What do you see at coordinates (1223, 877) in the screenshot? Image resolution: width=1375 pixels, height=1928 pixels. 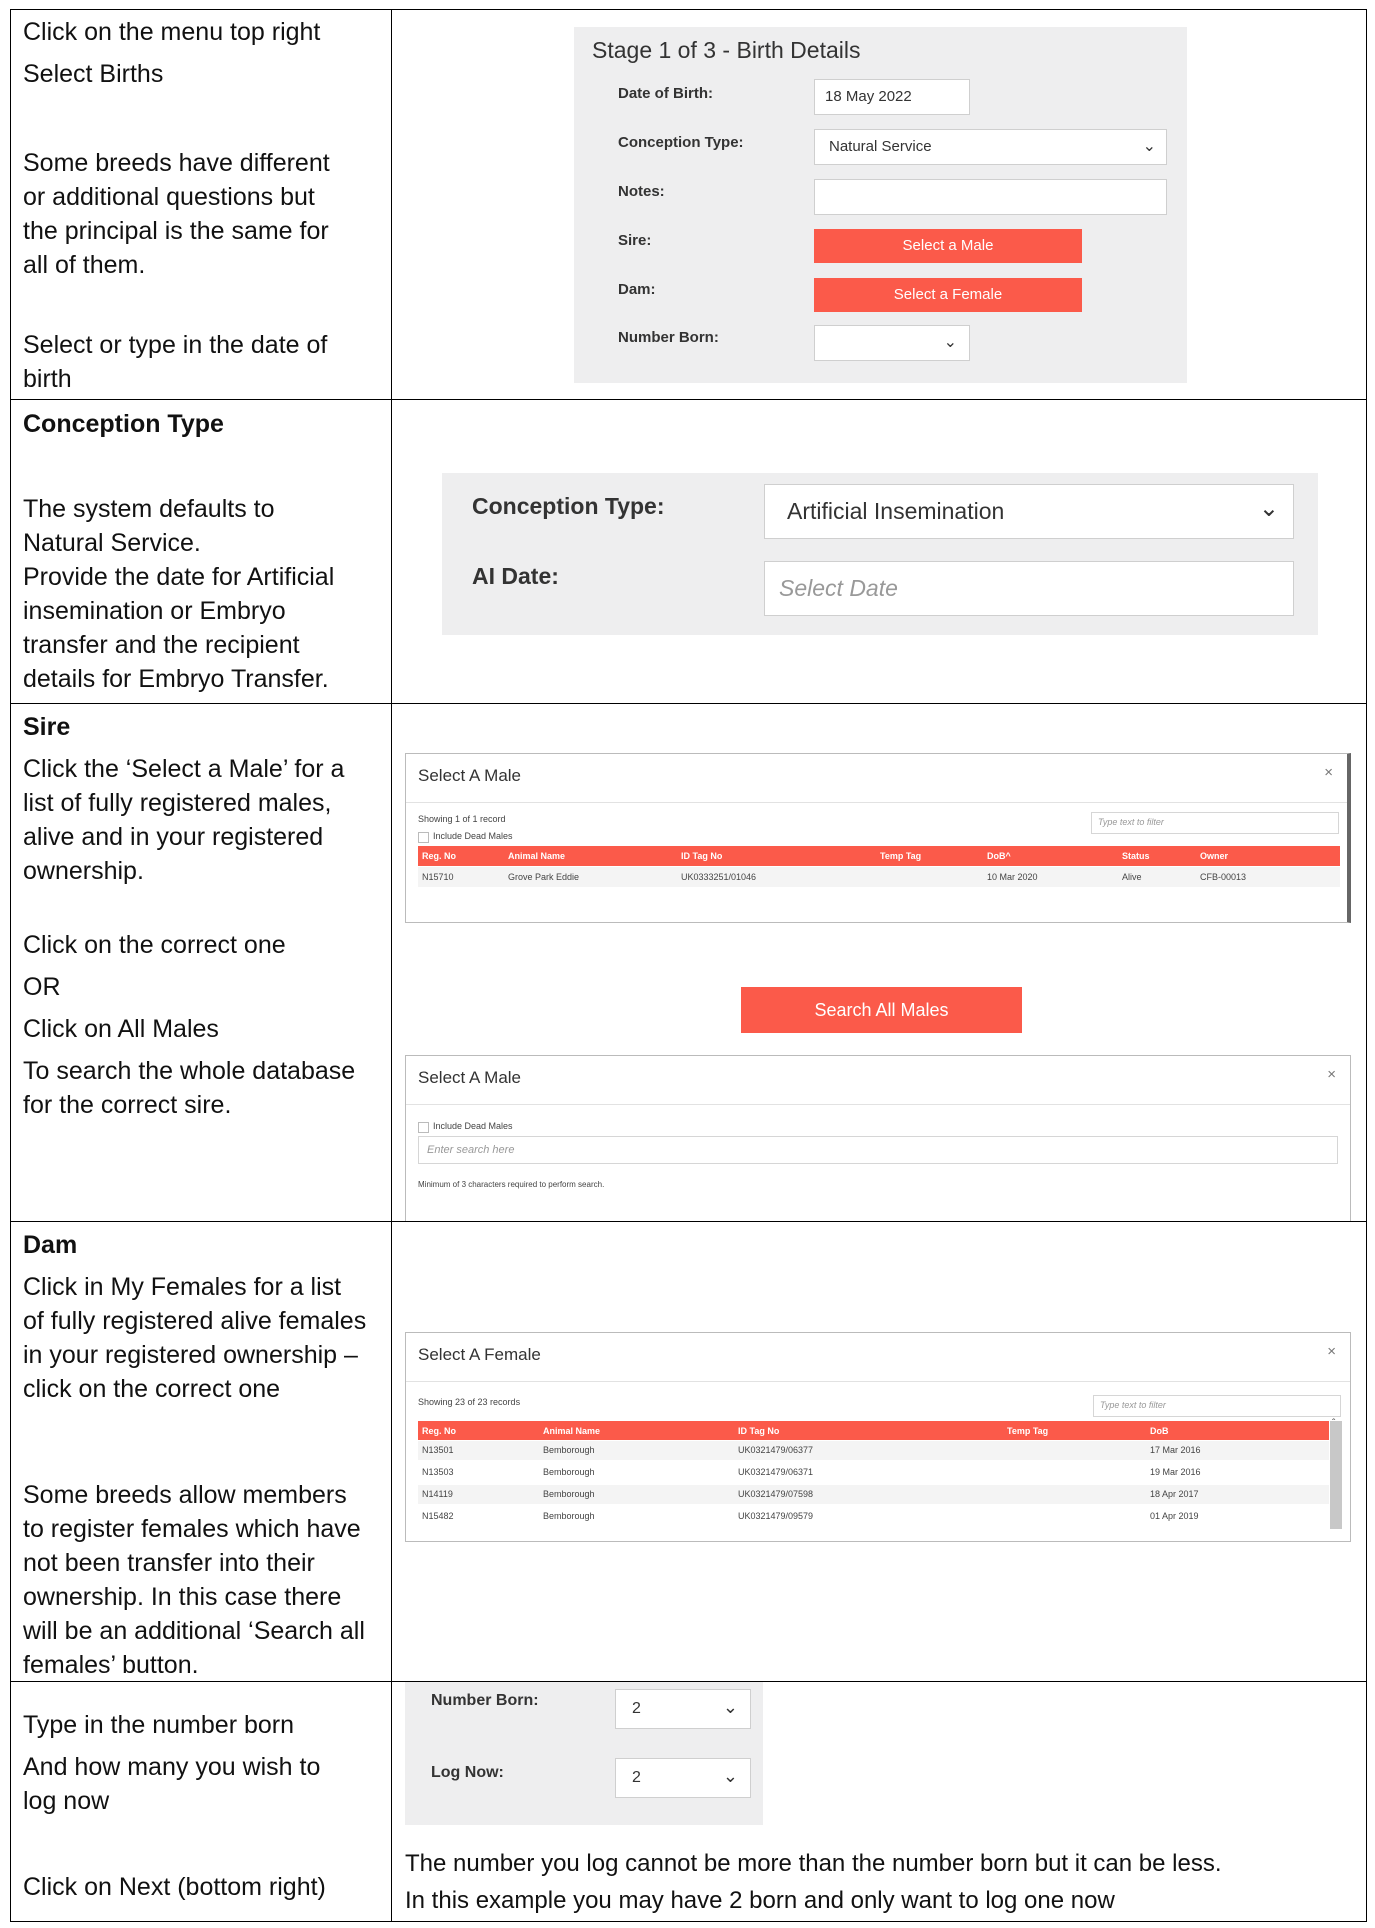 I see `cell-owner: CFB-00013` at bounding box center [1223, 877].